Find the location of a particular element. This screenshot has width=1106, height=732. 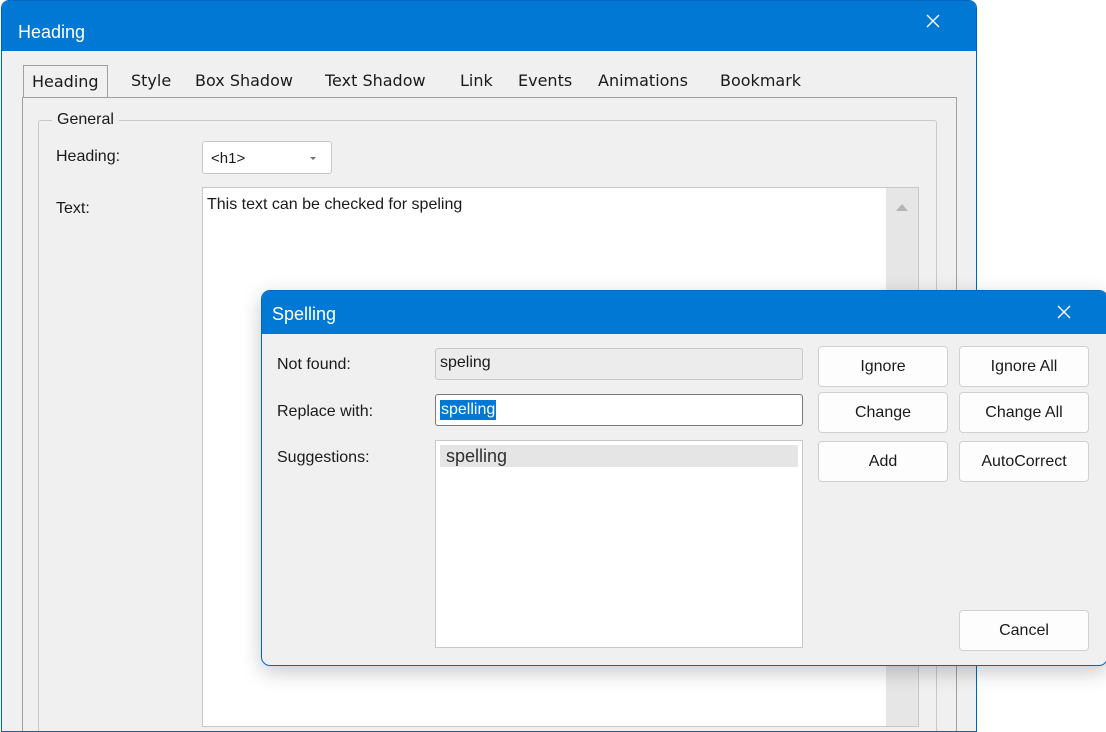

autocorrect-button: AutoCorrect is located at coordinates (1024, 461).